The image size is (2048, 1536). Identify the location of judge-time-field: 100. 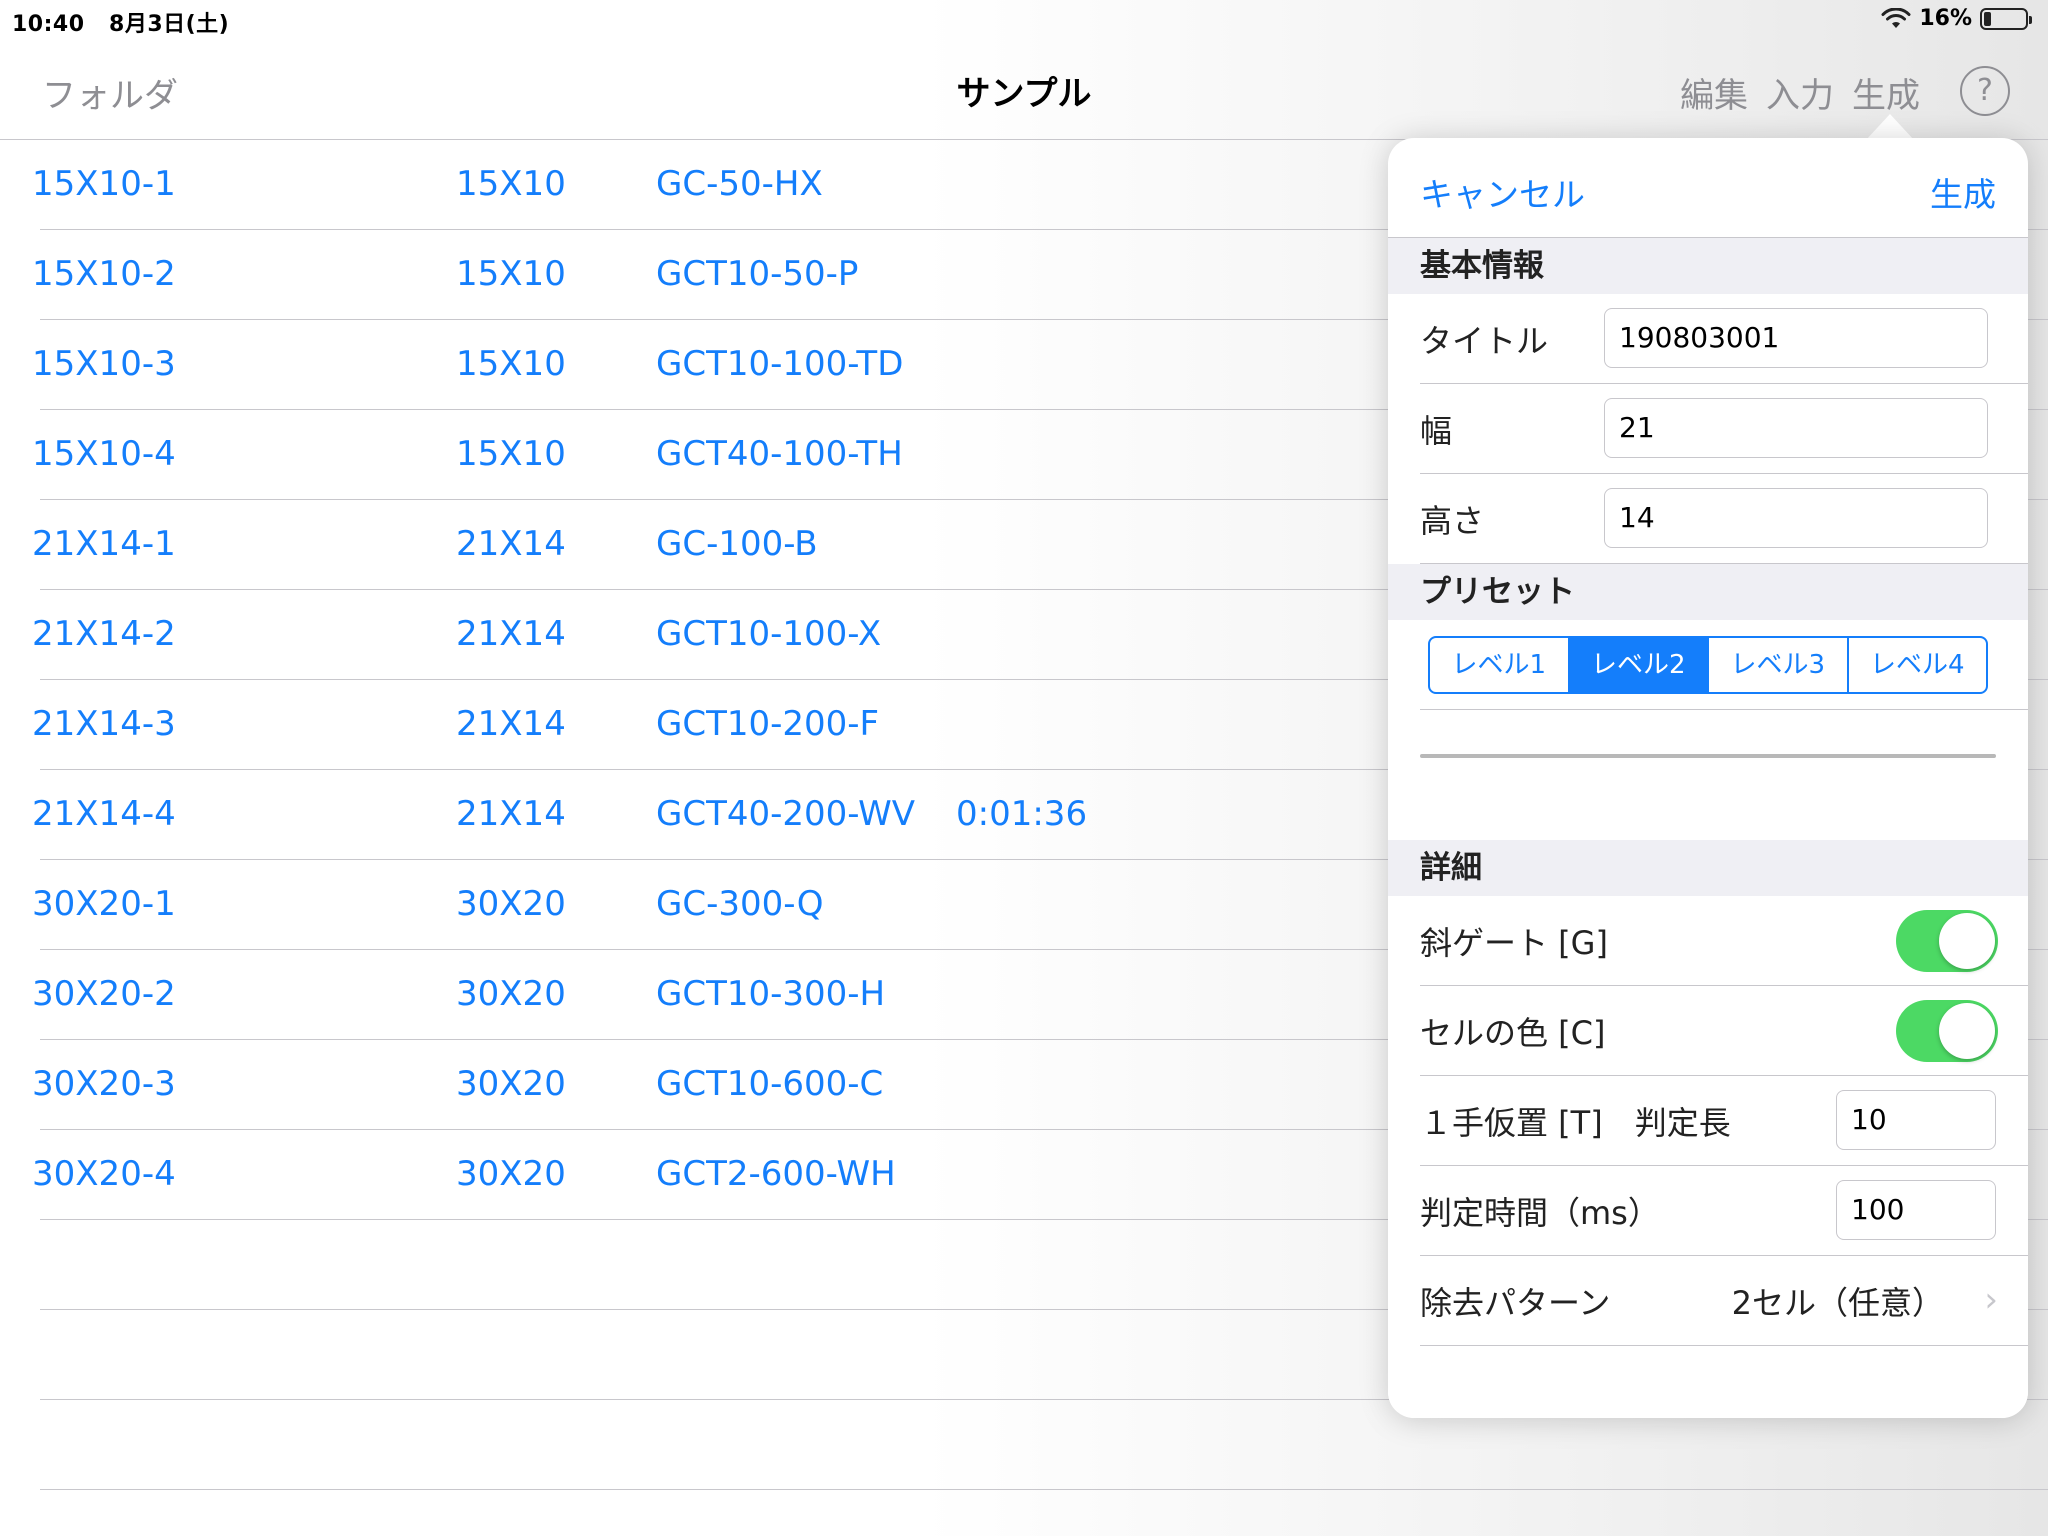
(1916, 1210).